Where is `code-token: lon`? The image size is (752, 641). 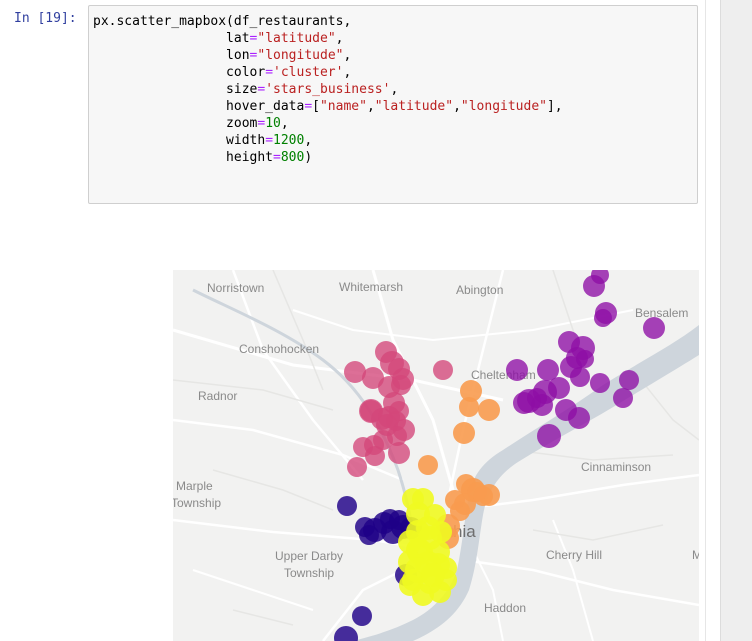 code-token: lon is located at coordinates (171, 55).